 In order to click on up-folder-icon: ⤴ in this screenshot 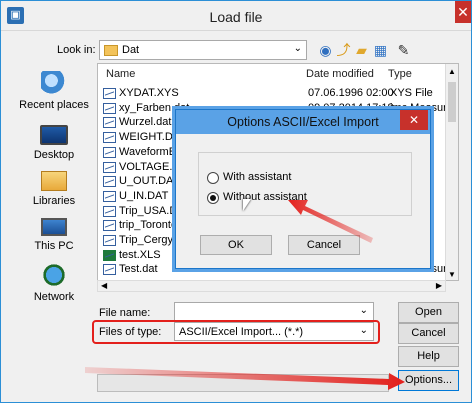, I will do `click(343, 50)`.